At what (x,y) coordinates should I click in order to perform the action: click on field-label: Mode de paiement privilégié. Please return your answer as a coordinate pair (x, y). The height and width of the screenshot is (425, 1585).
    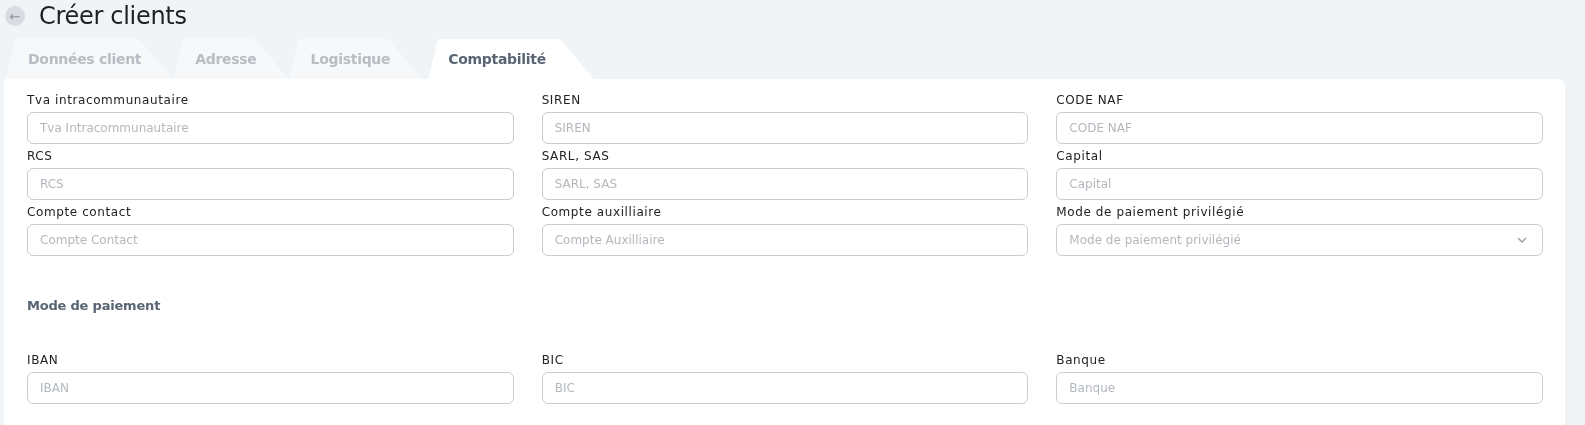
    Looking at the image, I should click on (1151, 212).